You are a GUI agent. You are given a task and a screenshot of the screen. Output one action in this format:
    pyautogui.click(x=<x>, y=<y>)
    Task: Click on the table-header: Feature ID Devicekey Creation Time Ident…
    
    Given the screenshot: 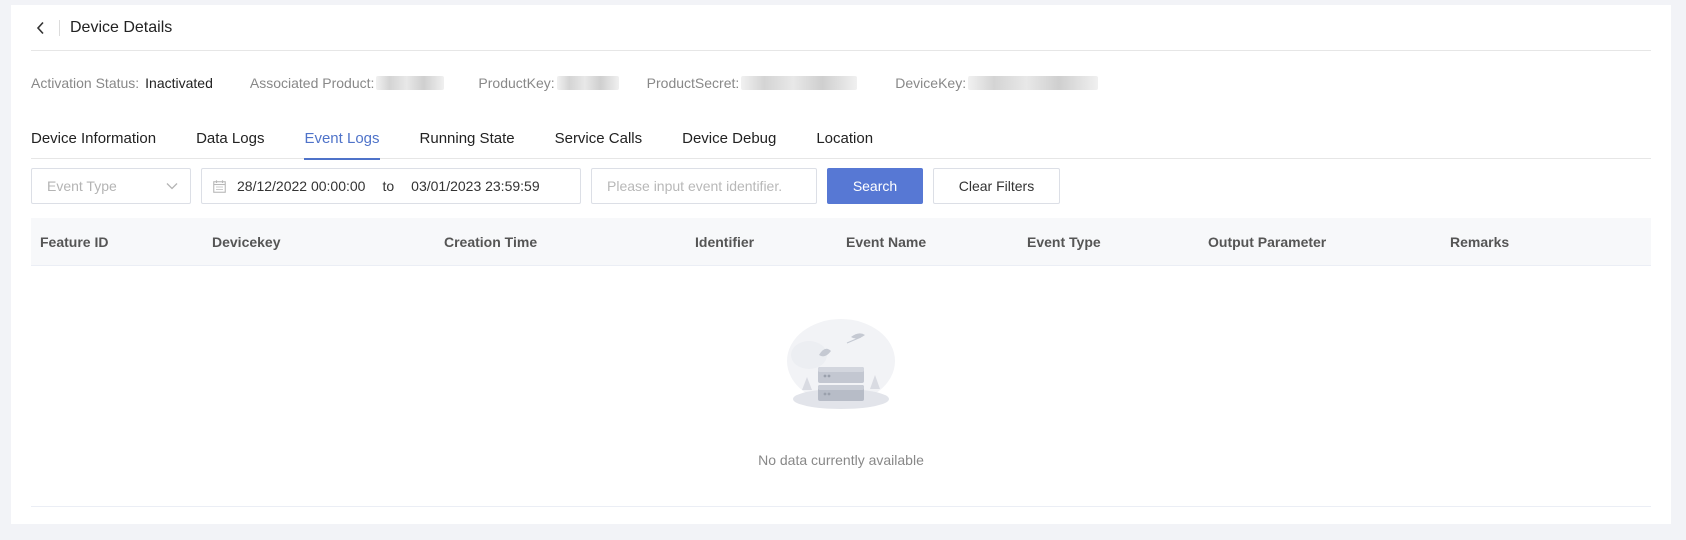 What is the action you would take?
    pyautogui.click(x=841, y=242)
    